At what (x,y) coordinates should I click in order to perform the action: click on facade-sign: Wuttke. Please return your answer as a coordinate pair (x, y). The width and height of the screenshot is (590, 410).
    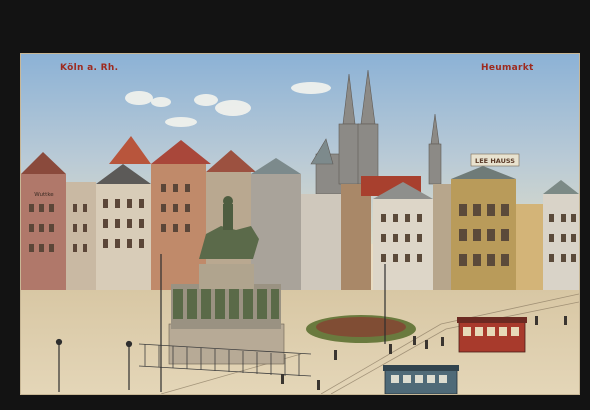
    Looking at the image, I should click on (44, 195).